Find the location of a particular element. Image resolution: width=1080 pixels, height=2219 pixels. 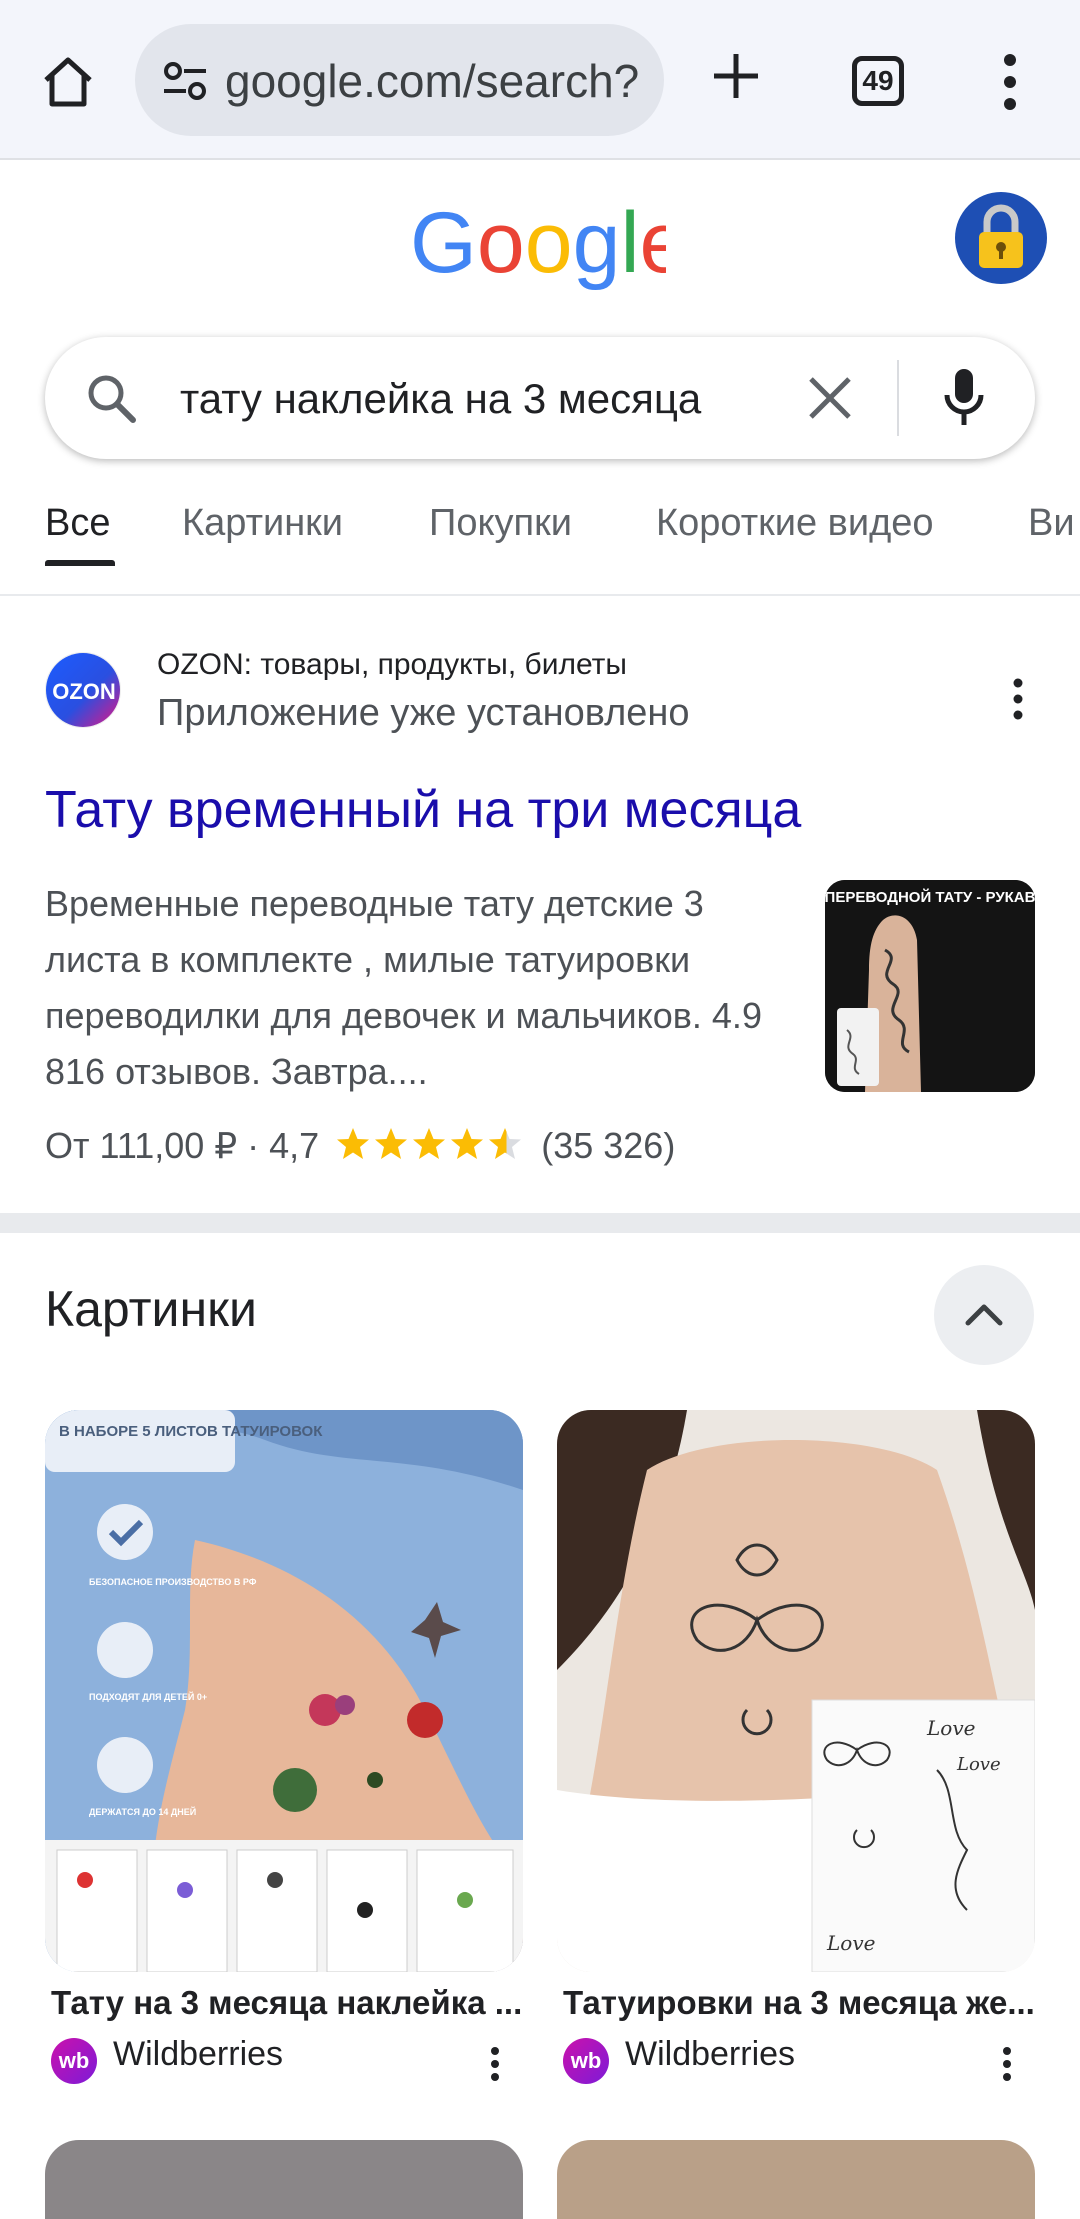

image-source-2: Wildberries is located at coordinates (710, 2054).